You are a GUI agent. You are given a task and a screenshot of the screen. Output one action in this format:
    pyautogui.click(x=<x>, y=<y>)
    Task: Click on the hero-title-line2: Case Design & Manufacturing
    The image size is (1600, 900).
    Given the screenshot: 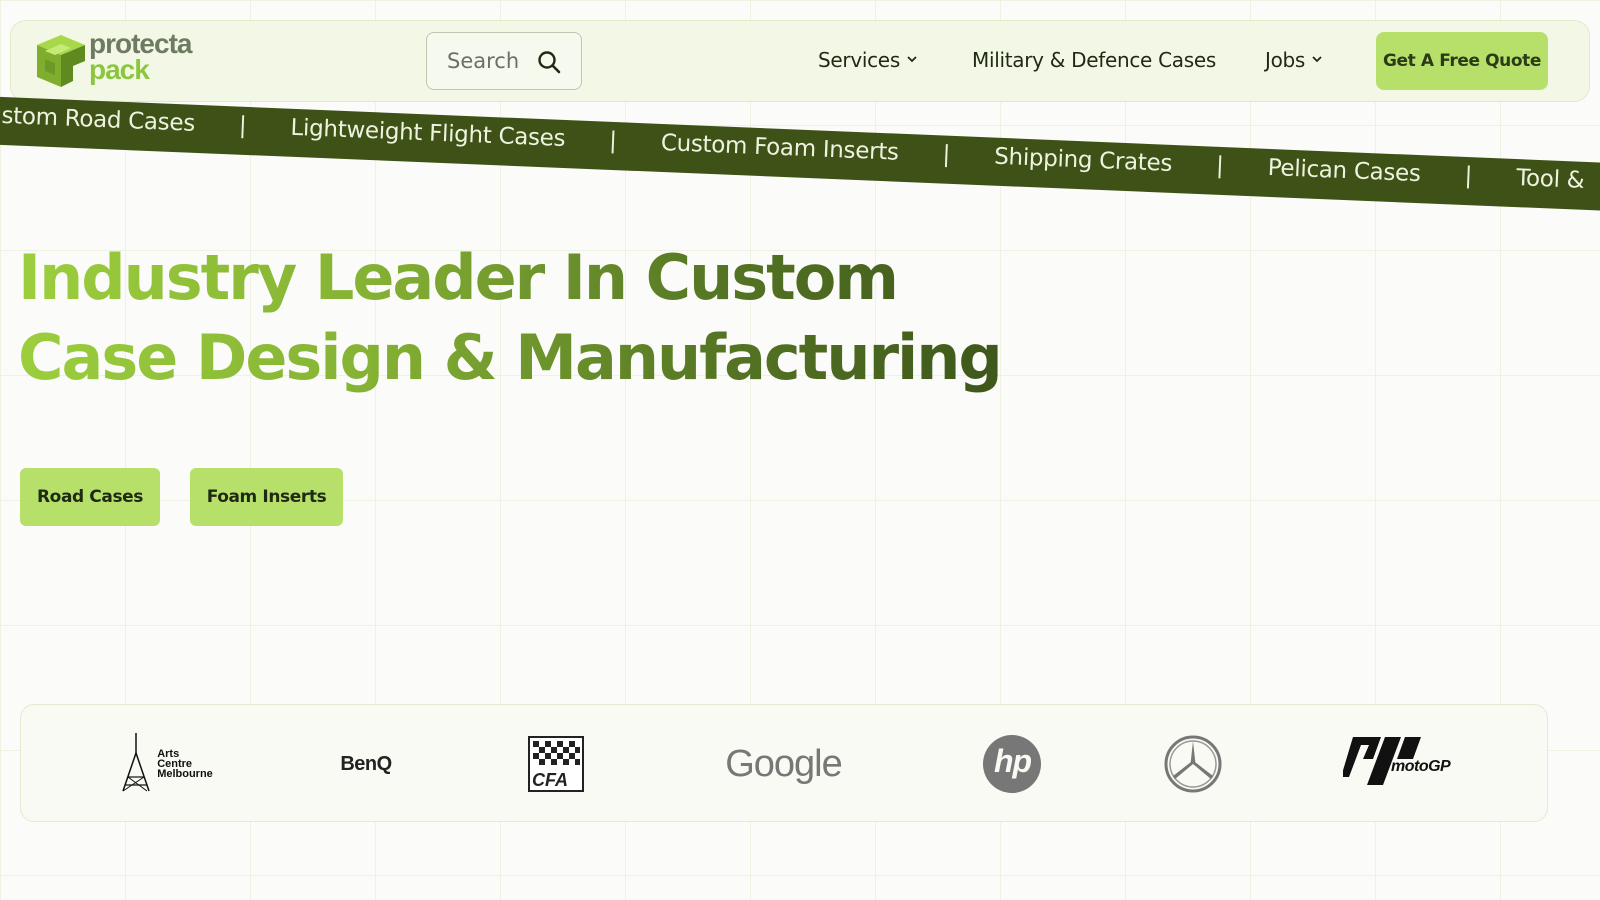 What is the action you would take?
    pyautogui.click(x=509, y=357)
    